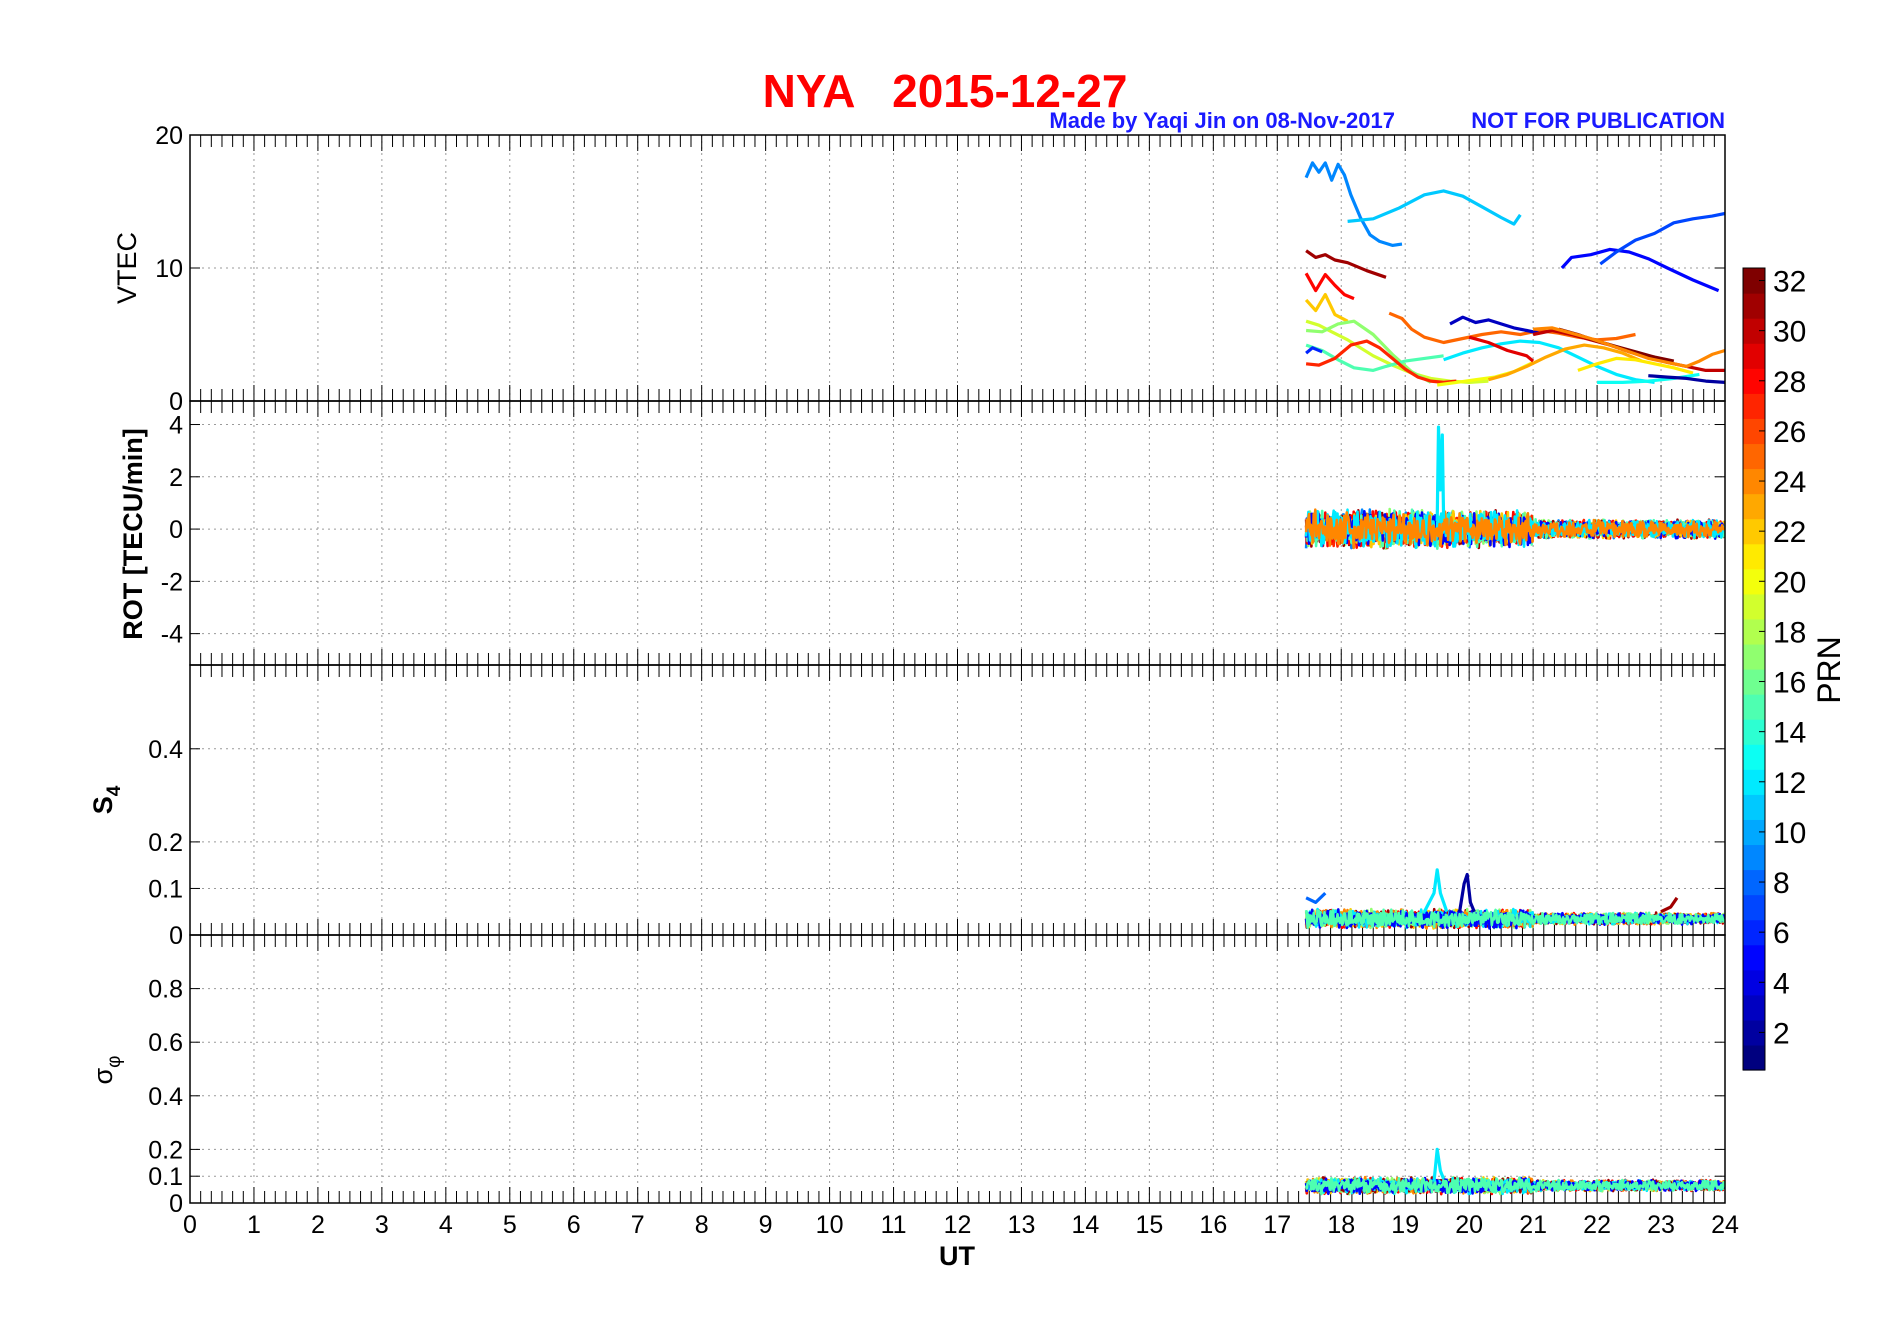  Describe the element at coordinates (1789, 432) in the screenshot. I see `colorbar-tick-label: 26` at that location.